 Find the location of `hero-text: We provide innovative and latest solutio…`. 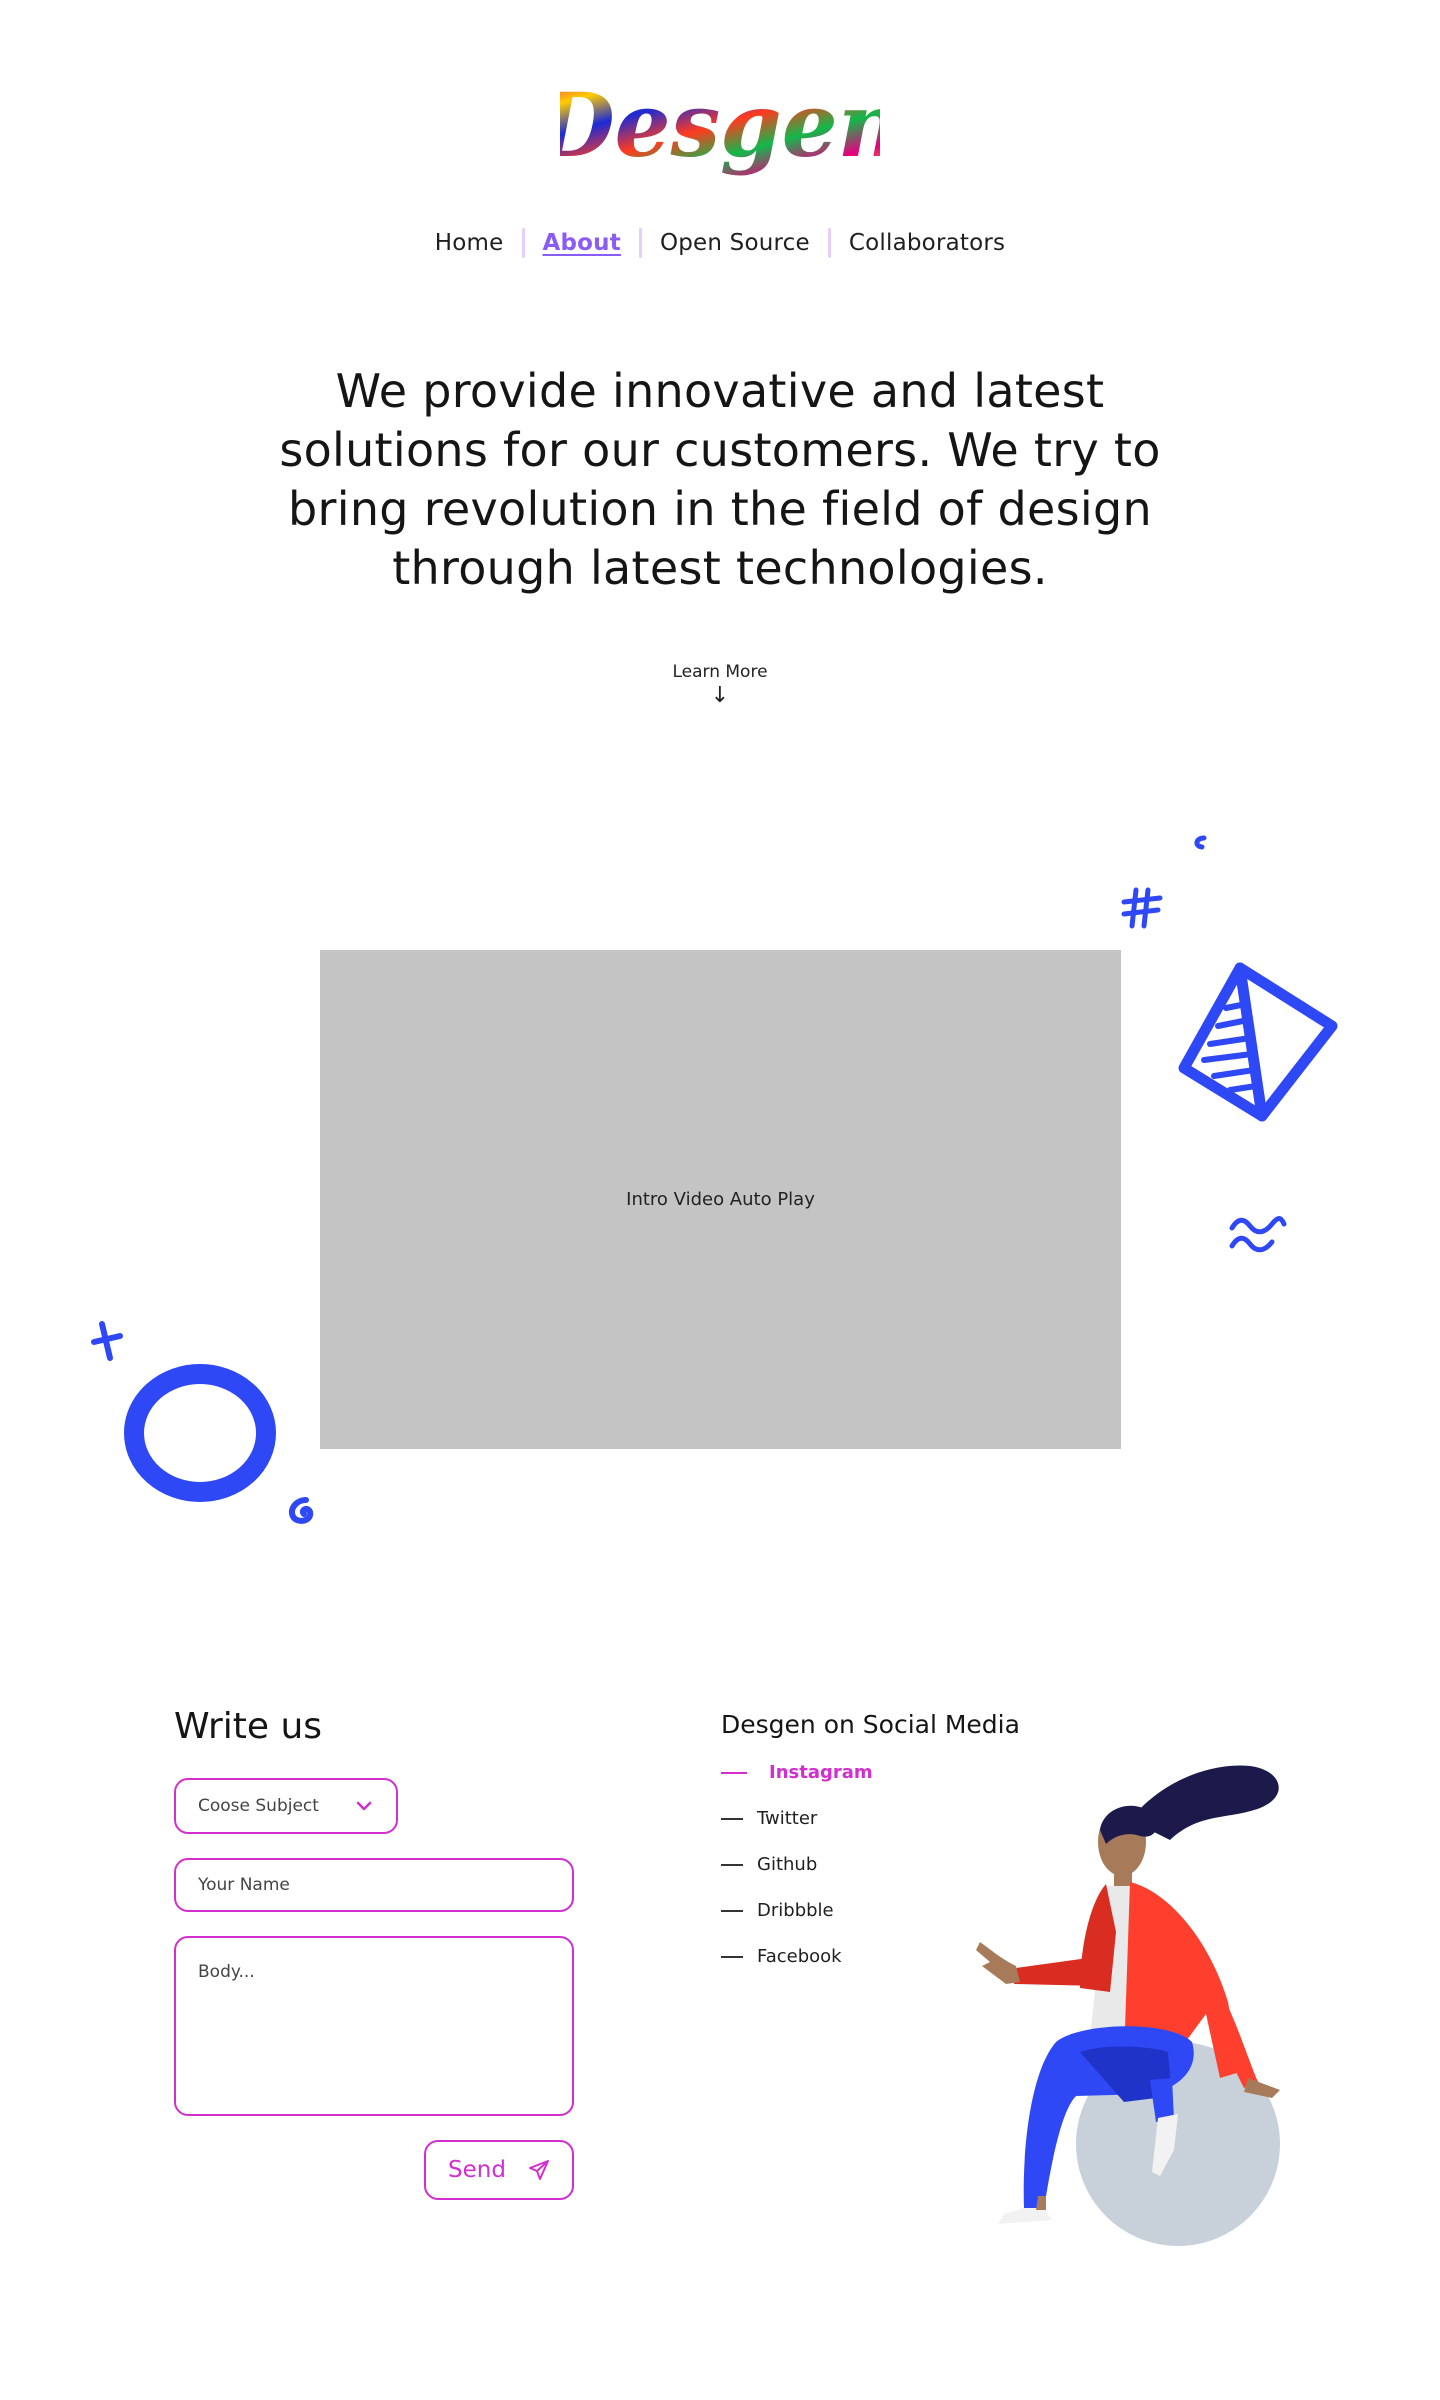

hero-text: We provide innovative and latest solutio… is located at coordinates (720, 479).